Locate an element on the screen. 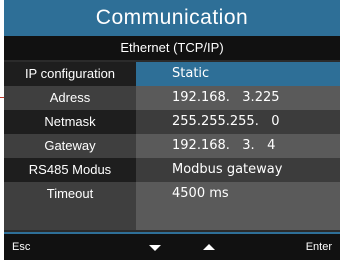  setting-row-ip-configuration: IP configuration Static is located at coordinates (172, 74).